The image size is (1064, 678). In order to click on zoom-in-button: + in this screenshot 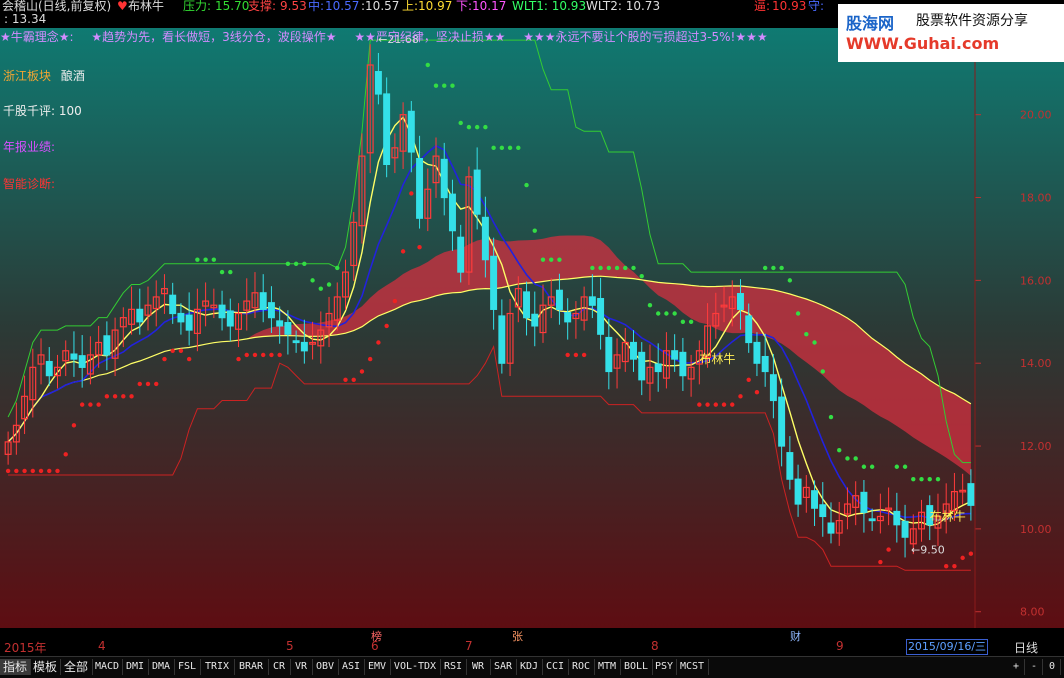, I will do `click(1016, 667)`.